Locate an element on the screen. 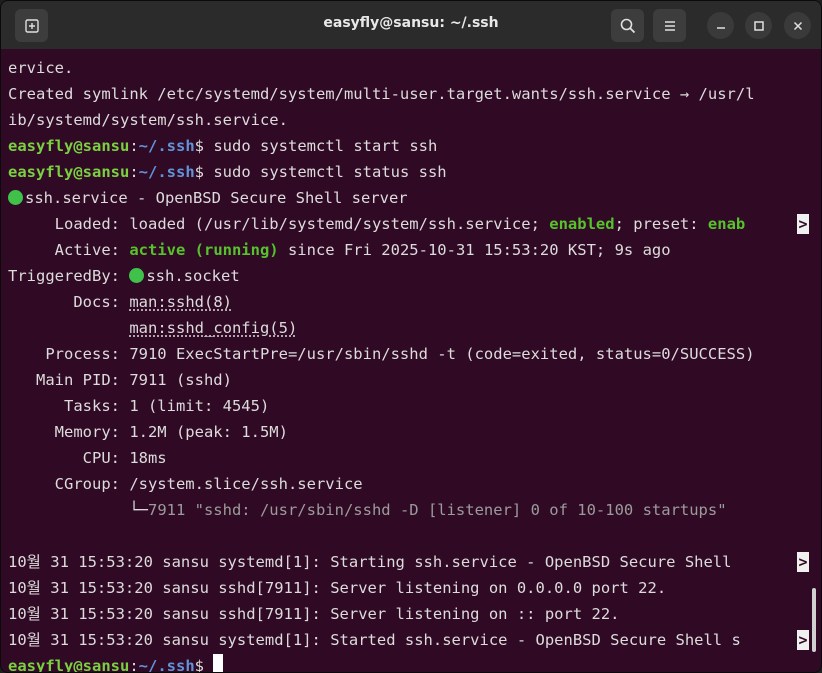  preset-status: enab is located at coordinates (726, 224).